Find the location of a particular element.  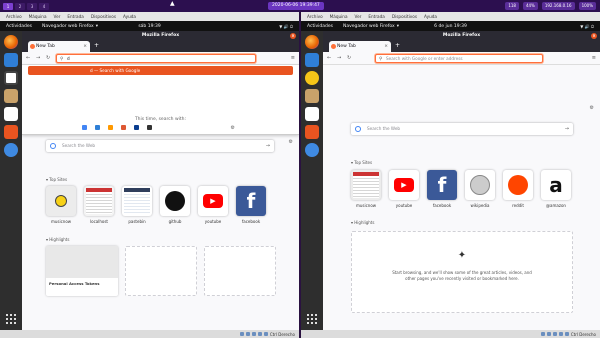

host-status-item: 192.168.0.16 is located at coordinates (558, 6).